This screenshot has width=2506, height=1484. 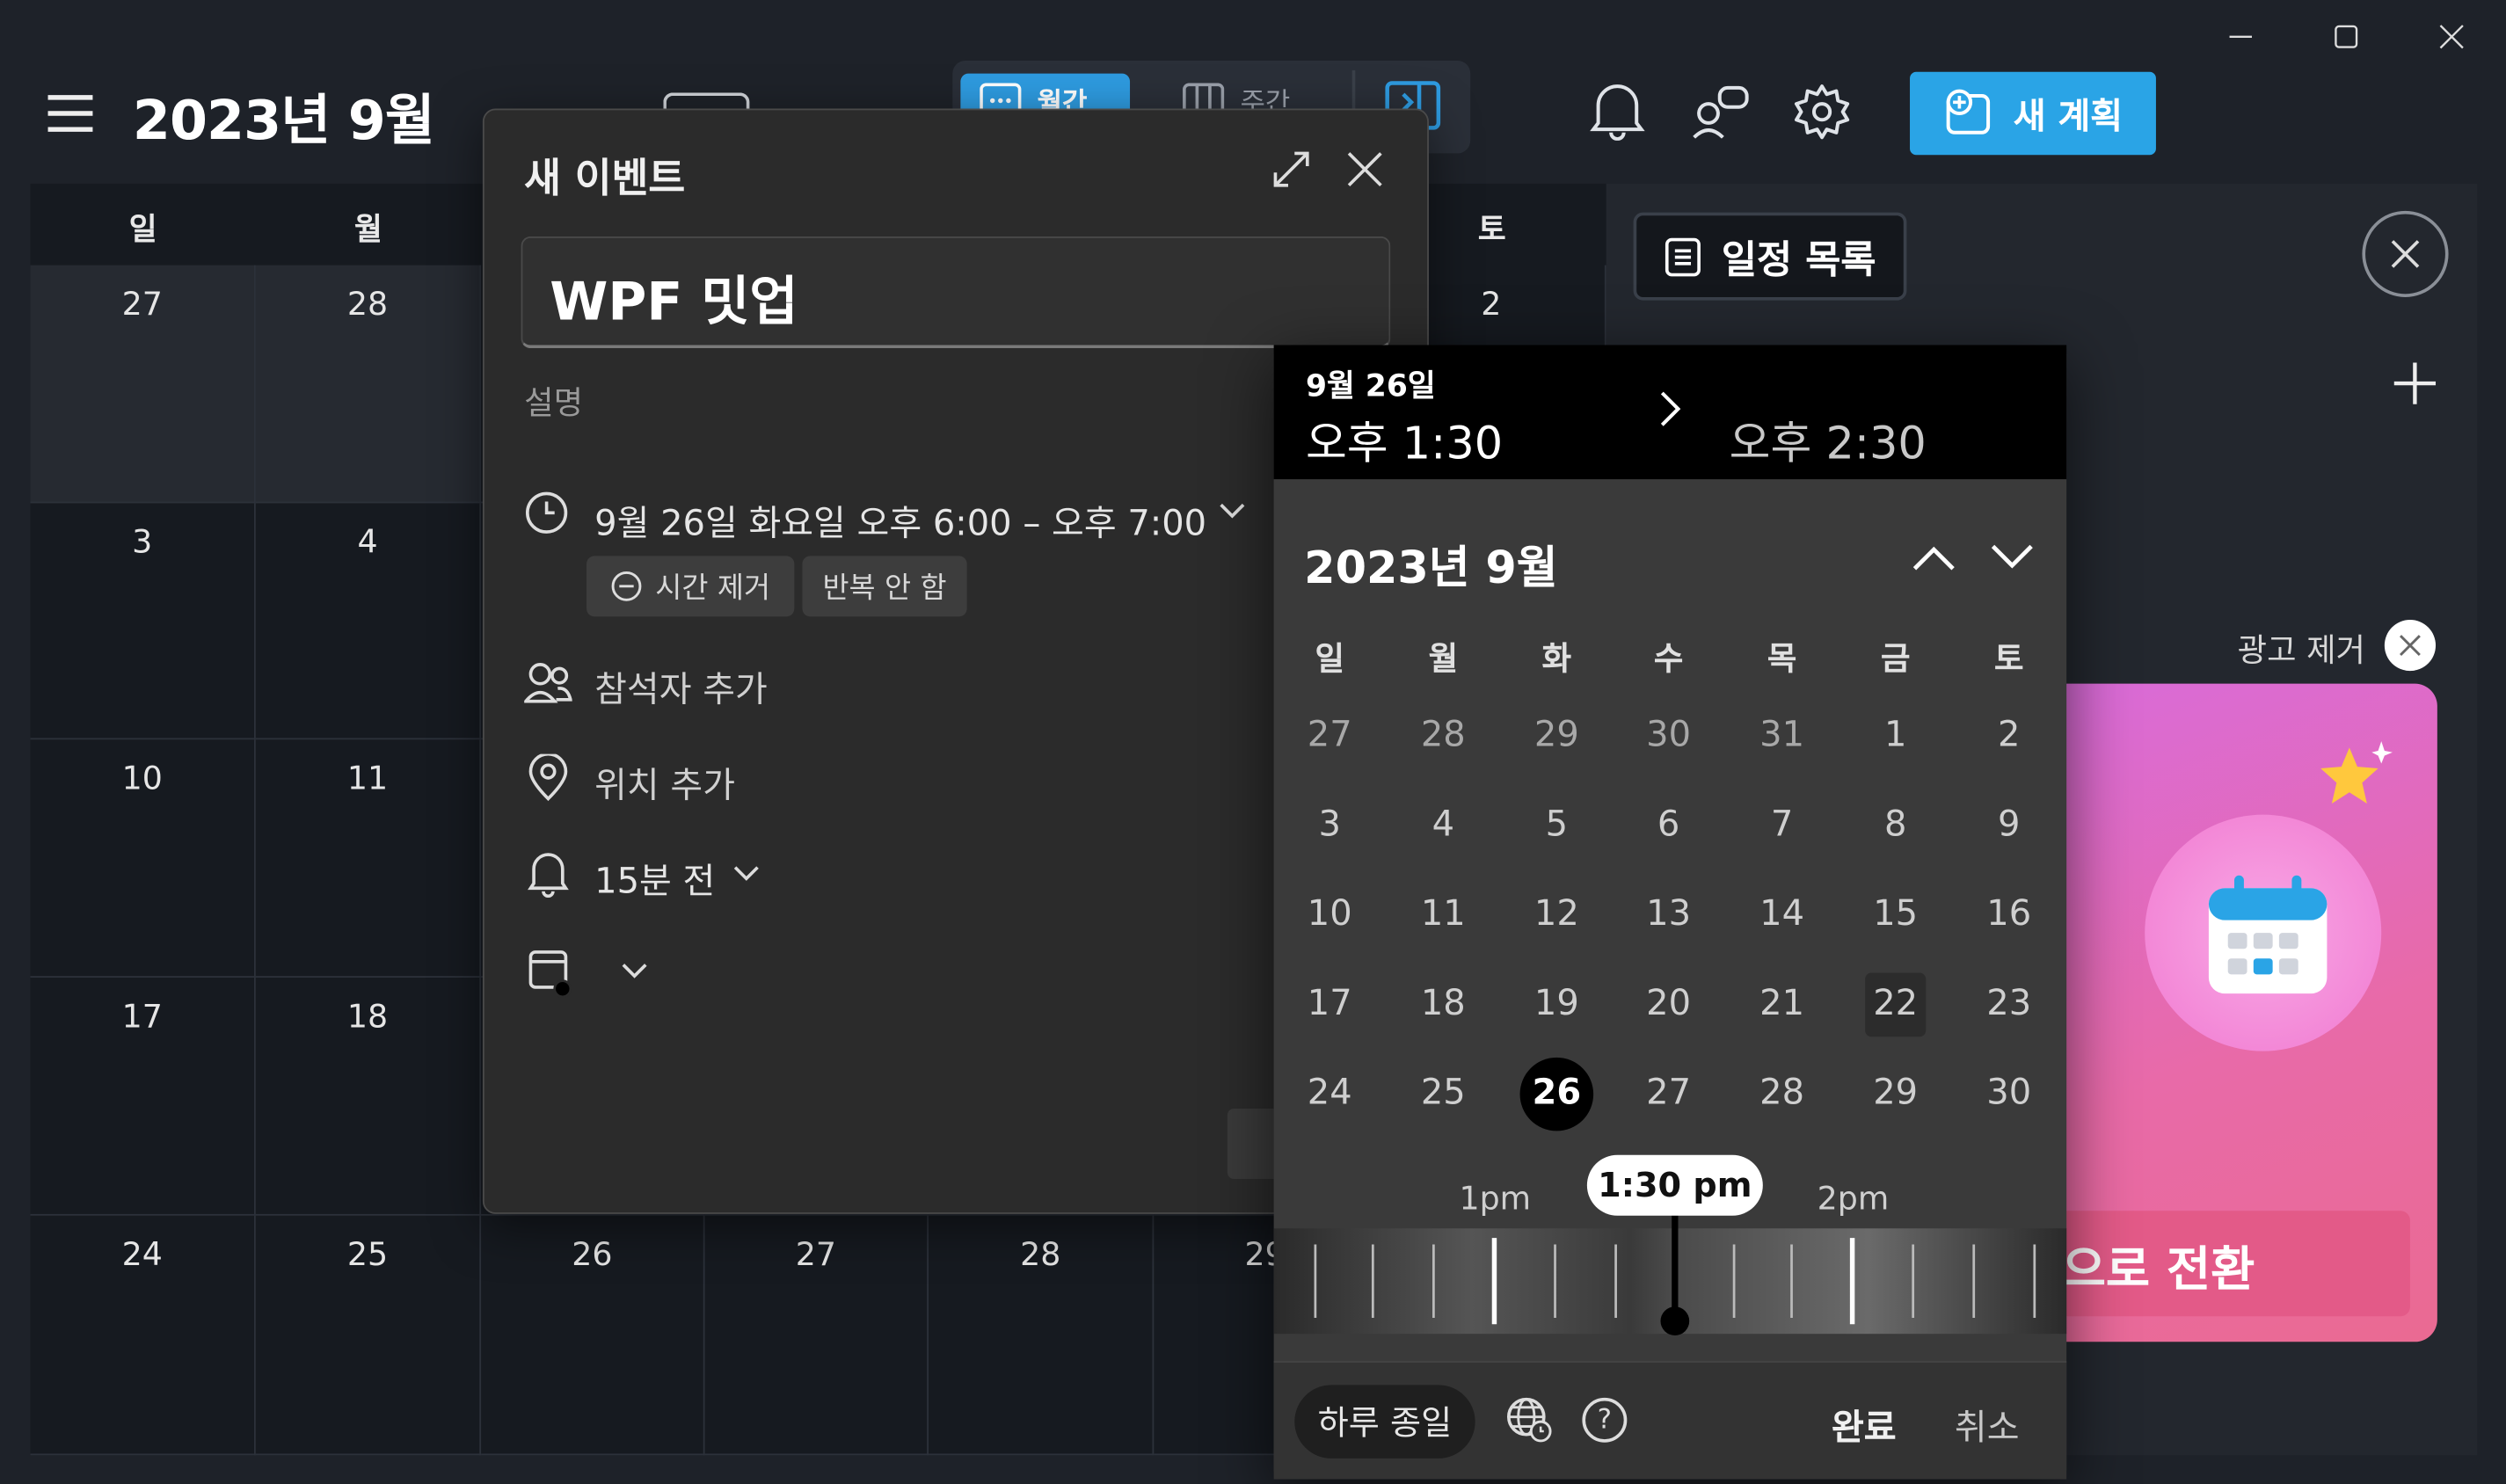 I want to click on slider-handle-line, so click(x=1676, y=1262).